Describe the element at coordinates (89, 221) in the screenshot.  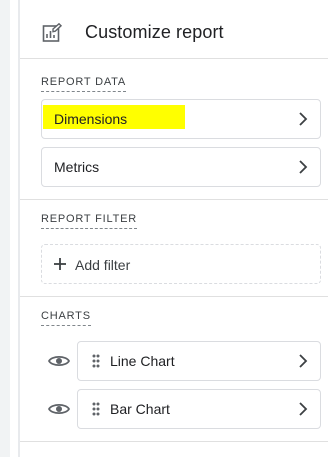
I see `report-filter-label: REPORT FILTER` at that location.